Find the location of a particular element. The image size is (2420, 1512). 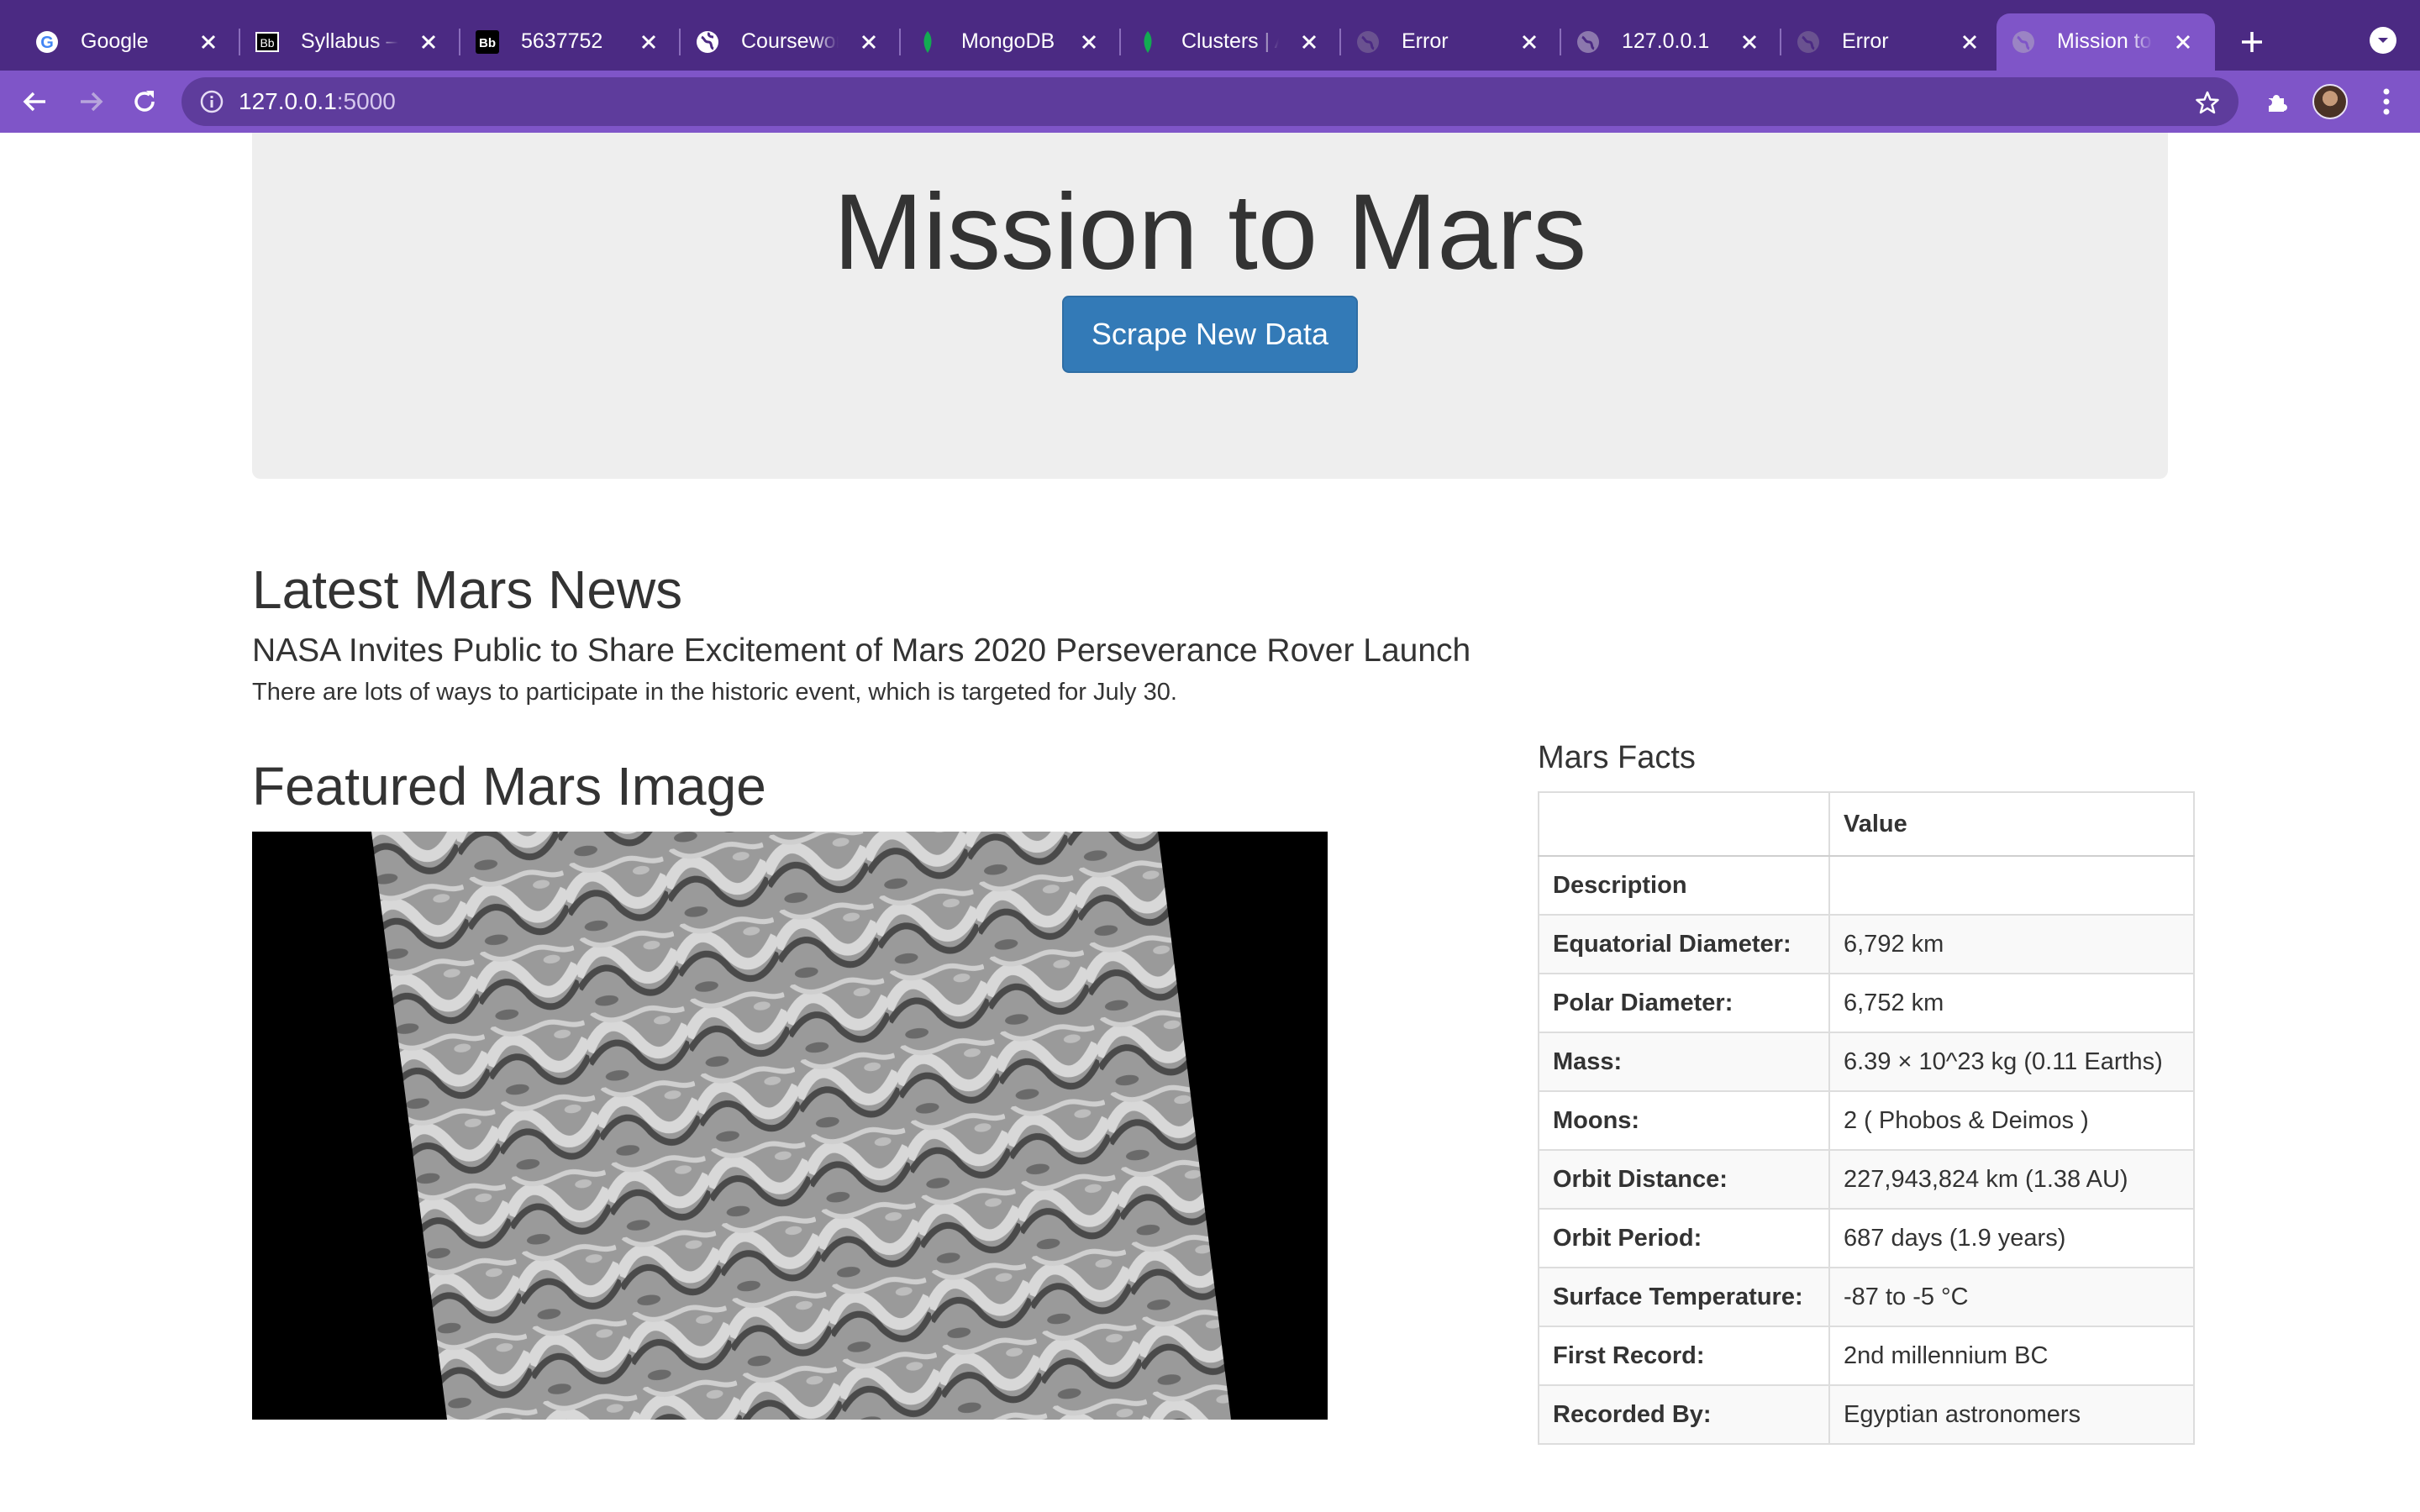

table-index-row: Description is located at coordinates (1866, 885).